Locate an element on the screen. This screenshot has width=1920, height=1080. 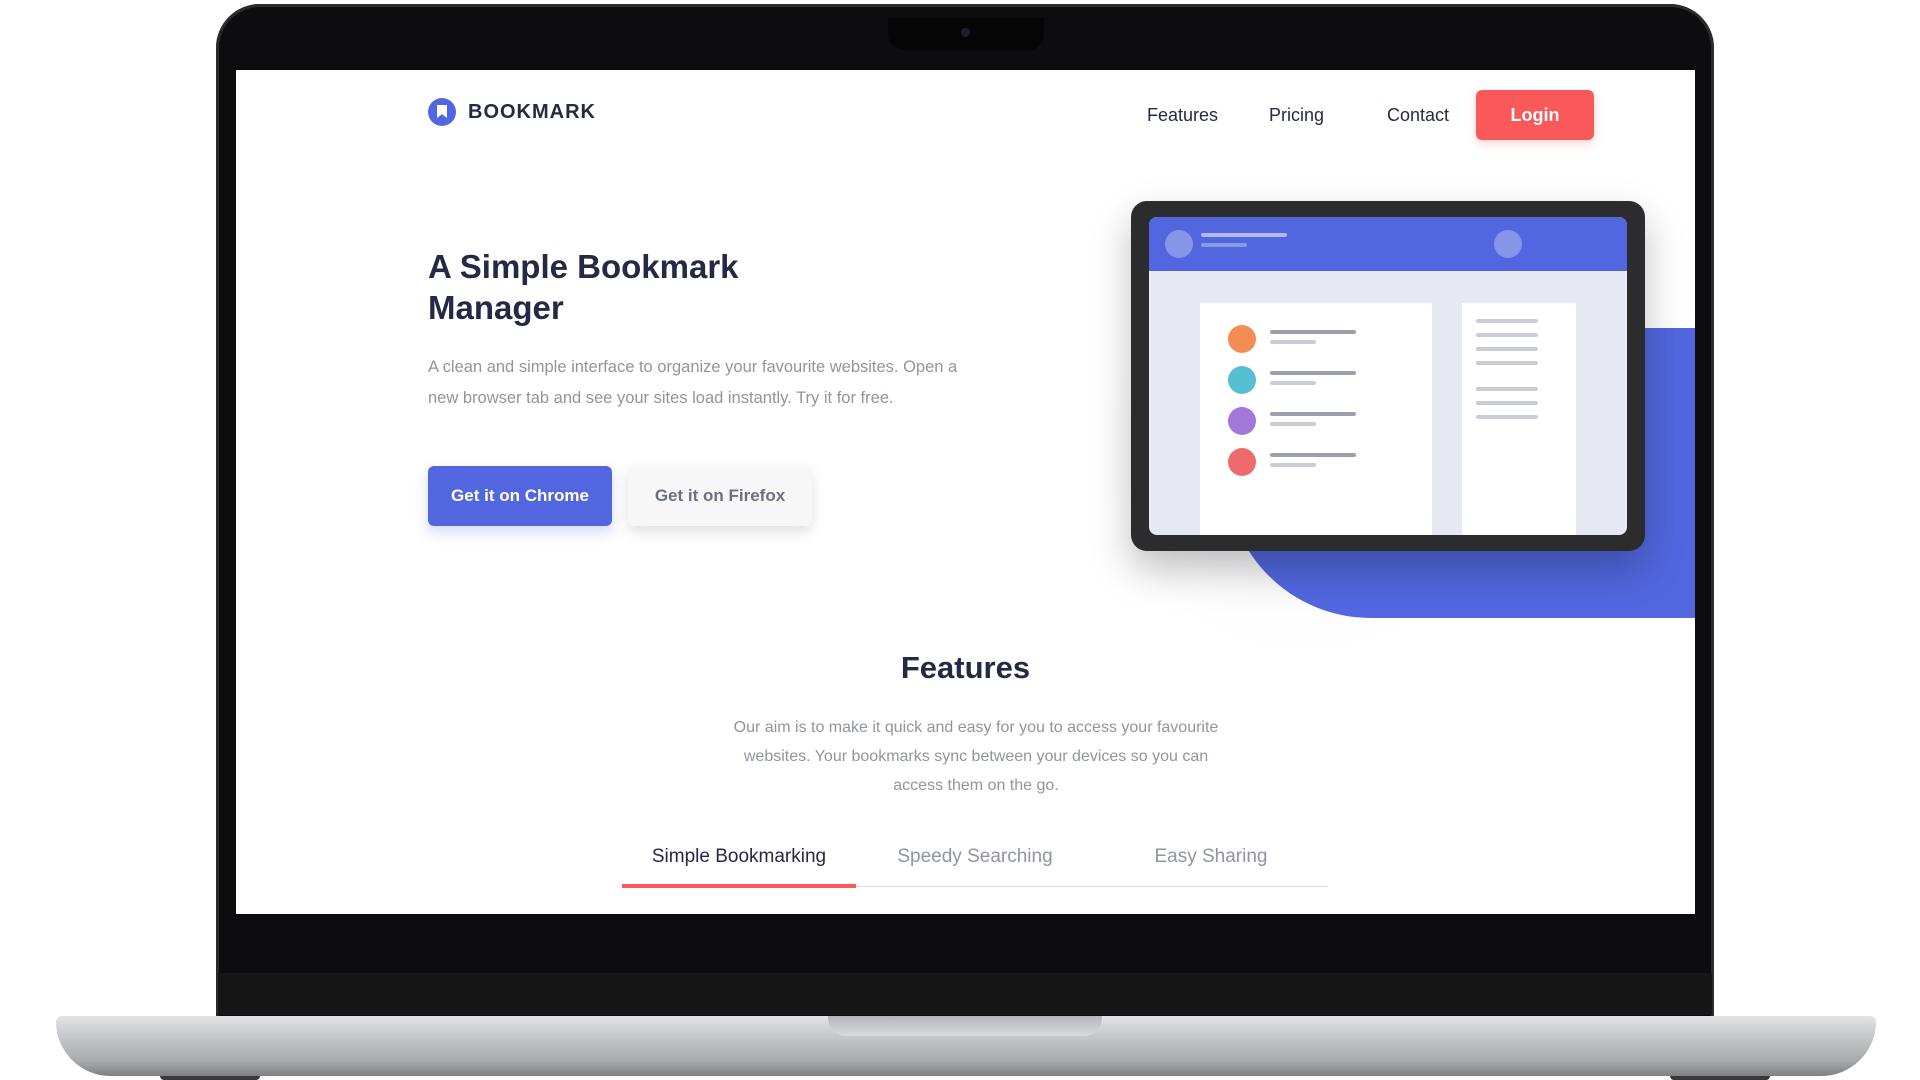
tablet-screen is located at coordinates (1388, 376).